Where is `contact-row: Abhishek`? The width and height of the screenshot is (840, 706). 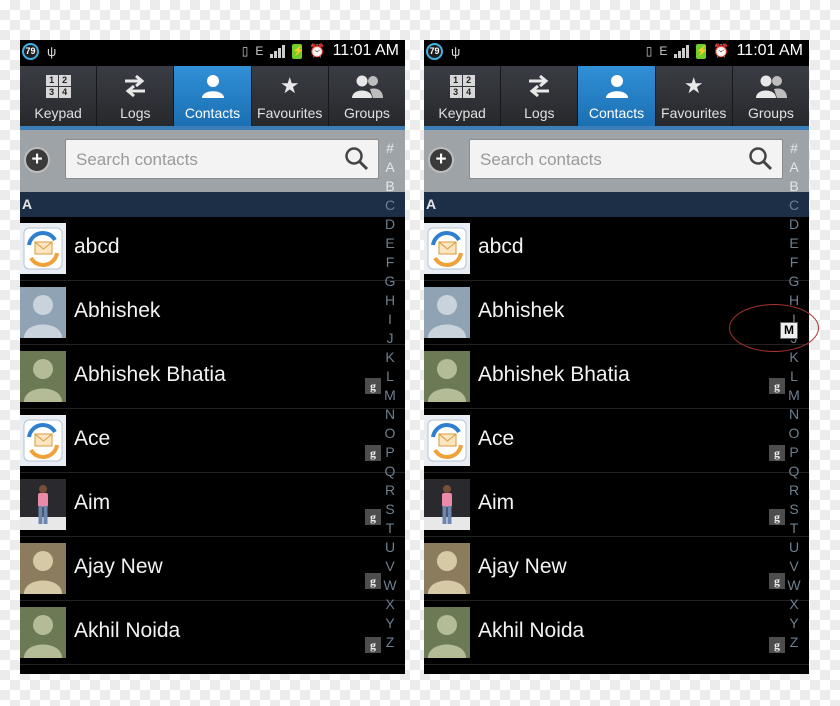 contact-row: Abhishek is located at coordinates (212, 313).